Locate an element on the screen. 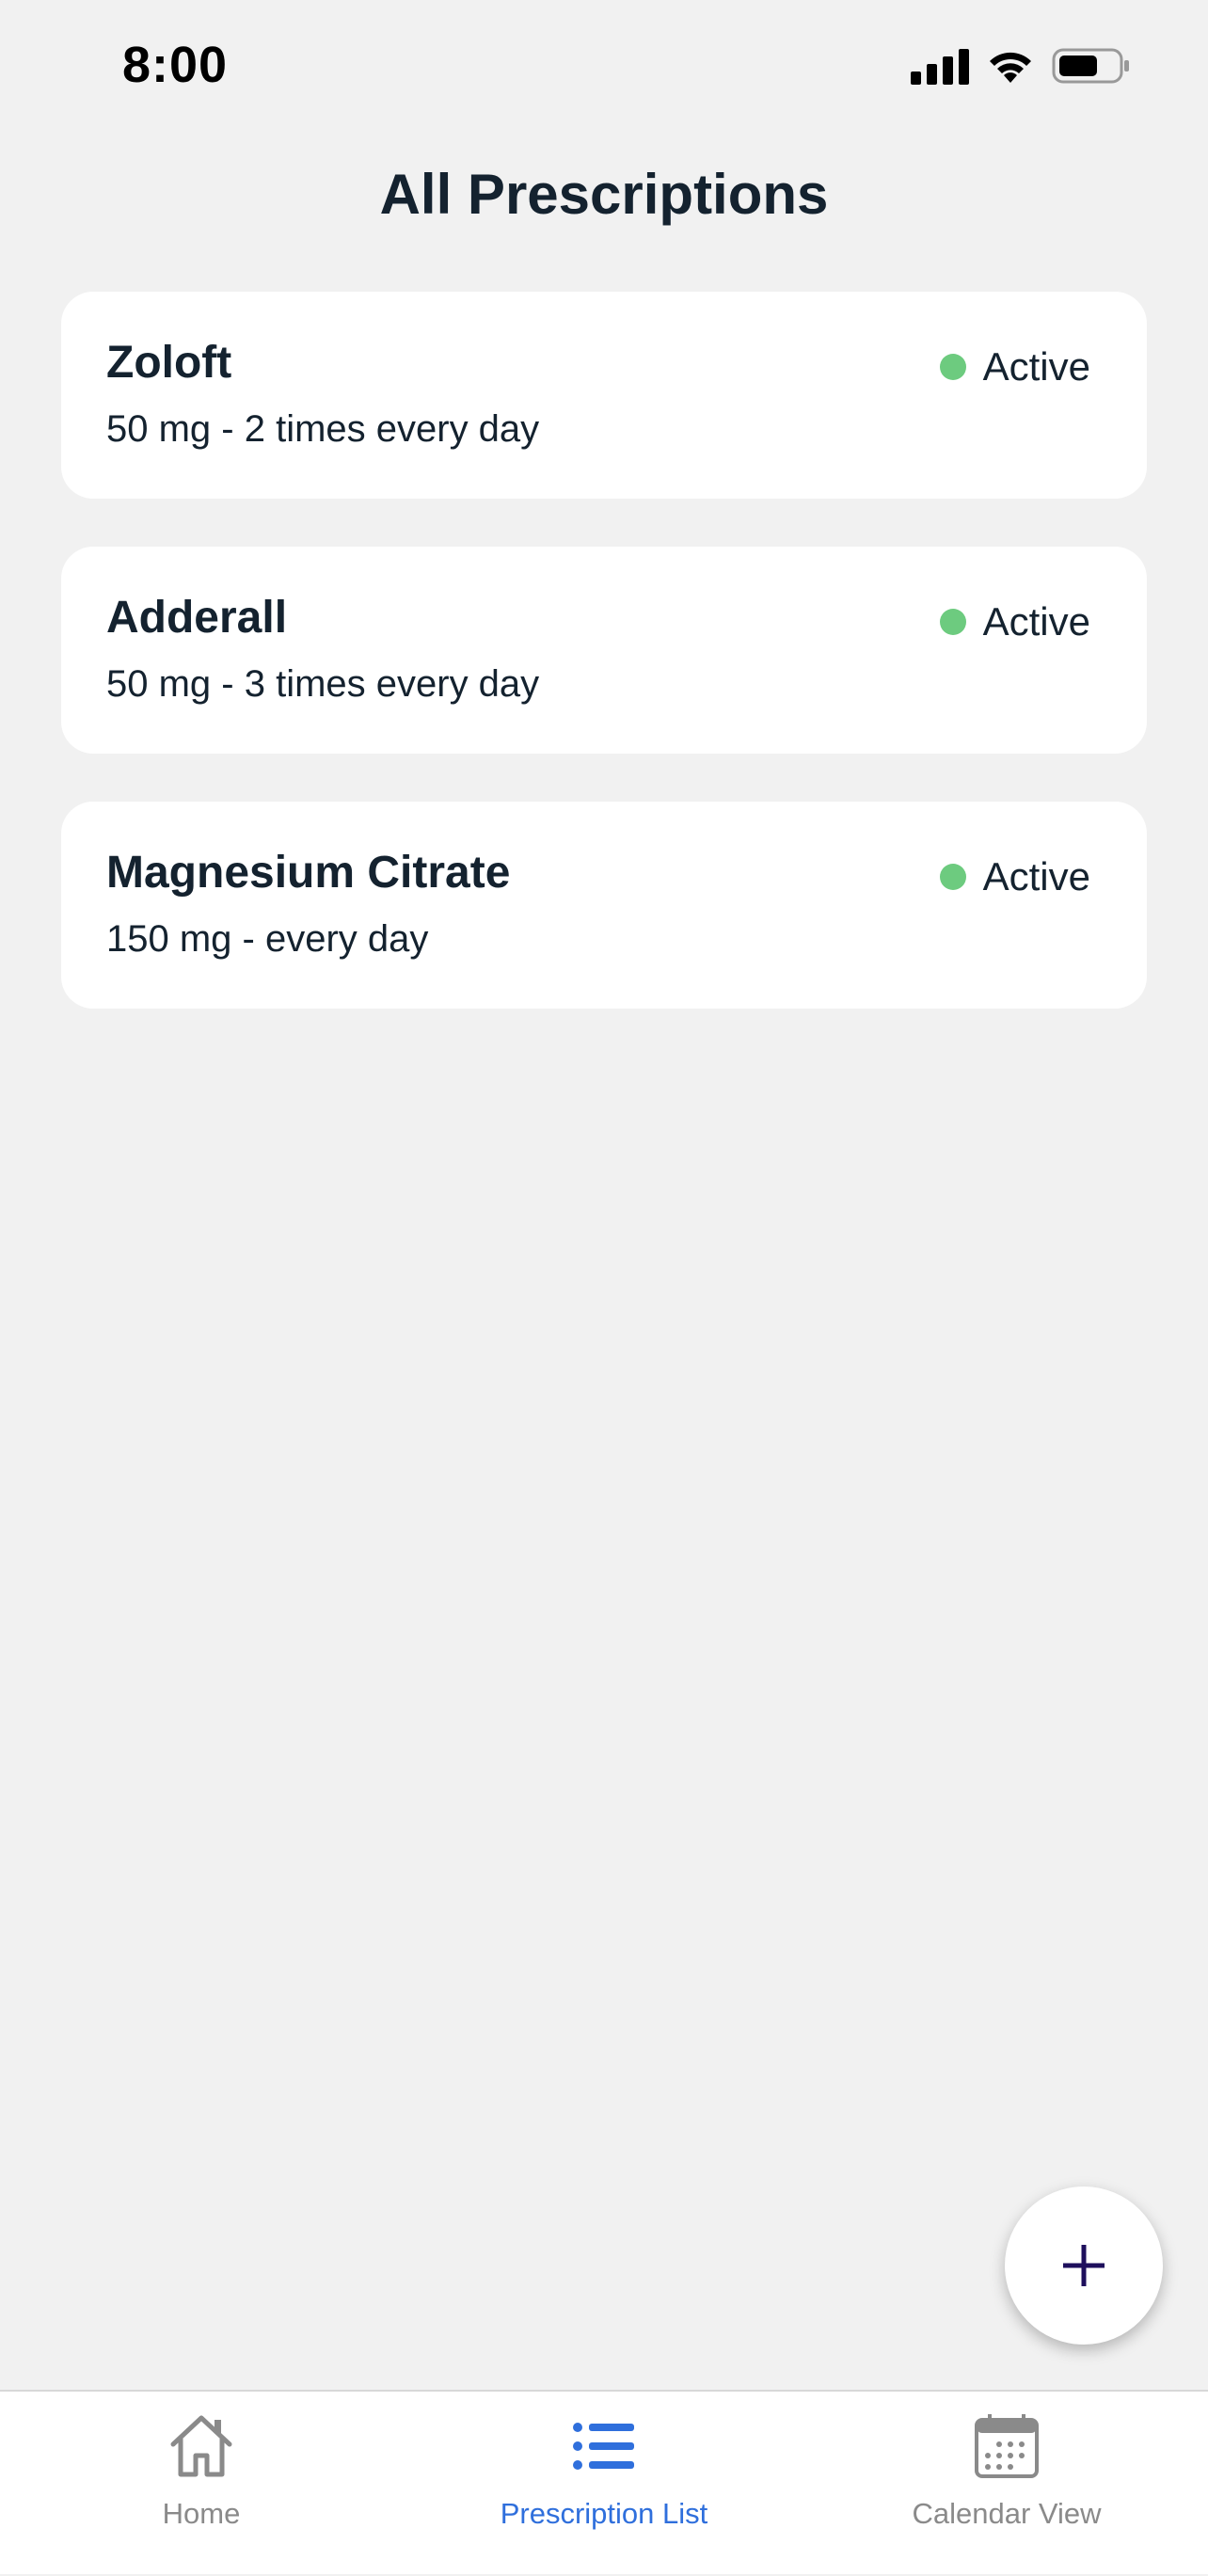 This screenshot has width=1208, height=2576. tab-calendar-view: Calendar View is located at coordinates (1006, 2484).